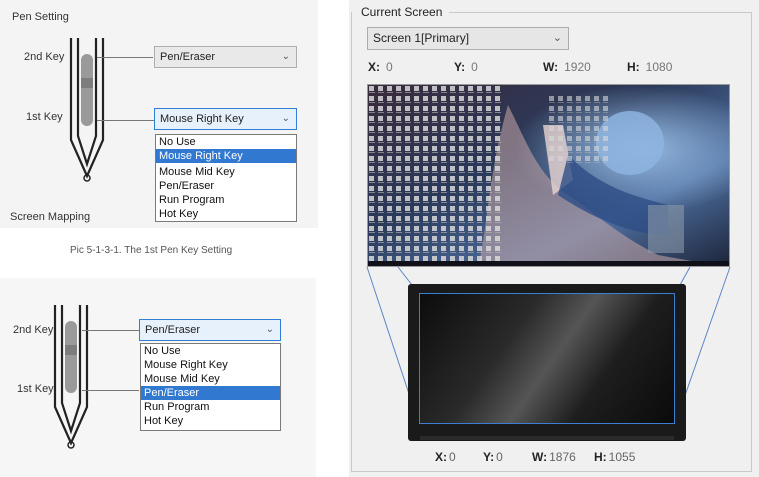 This screenshot has height=477, width=759. What do you see at coordinates (489, 457) in the screenshot?
I see `y-label: Y:` at bounding box center [489, 457].